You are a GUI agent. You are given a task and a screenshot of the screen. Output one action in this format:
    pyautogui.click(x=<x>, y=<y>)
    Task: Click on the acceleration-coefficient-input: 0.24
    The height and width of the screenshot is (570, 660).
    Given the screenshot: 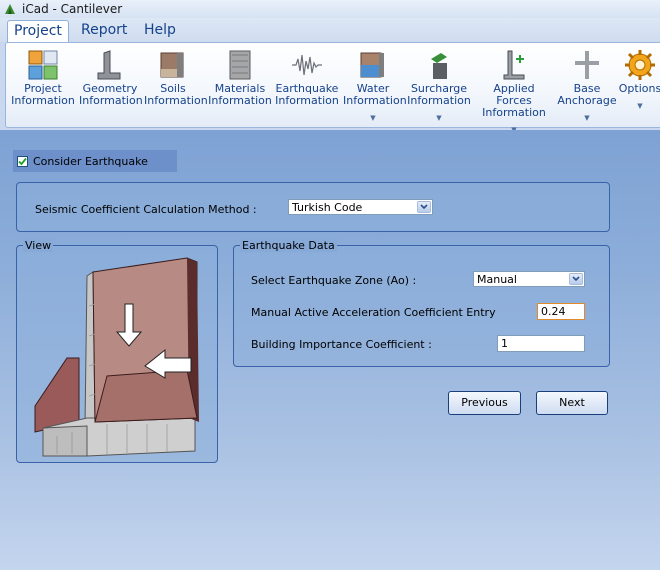 What is the action you would take?
    pyautogui.click(x=561, y=311)
    